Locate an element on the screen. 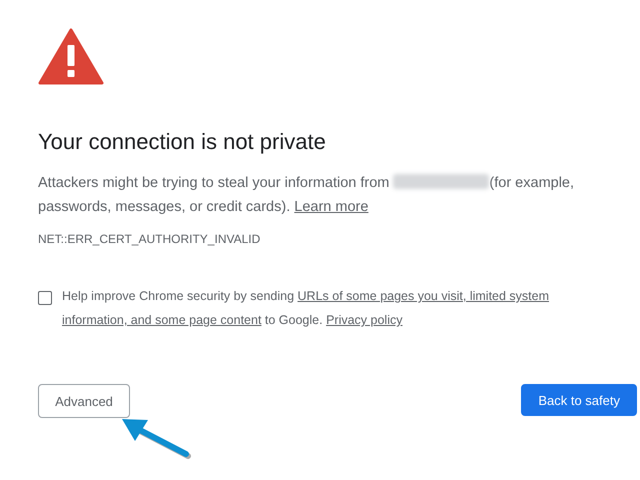 The image size is (640, 480). advanced-button: Advanced is located at coordinates (84, 401).